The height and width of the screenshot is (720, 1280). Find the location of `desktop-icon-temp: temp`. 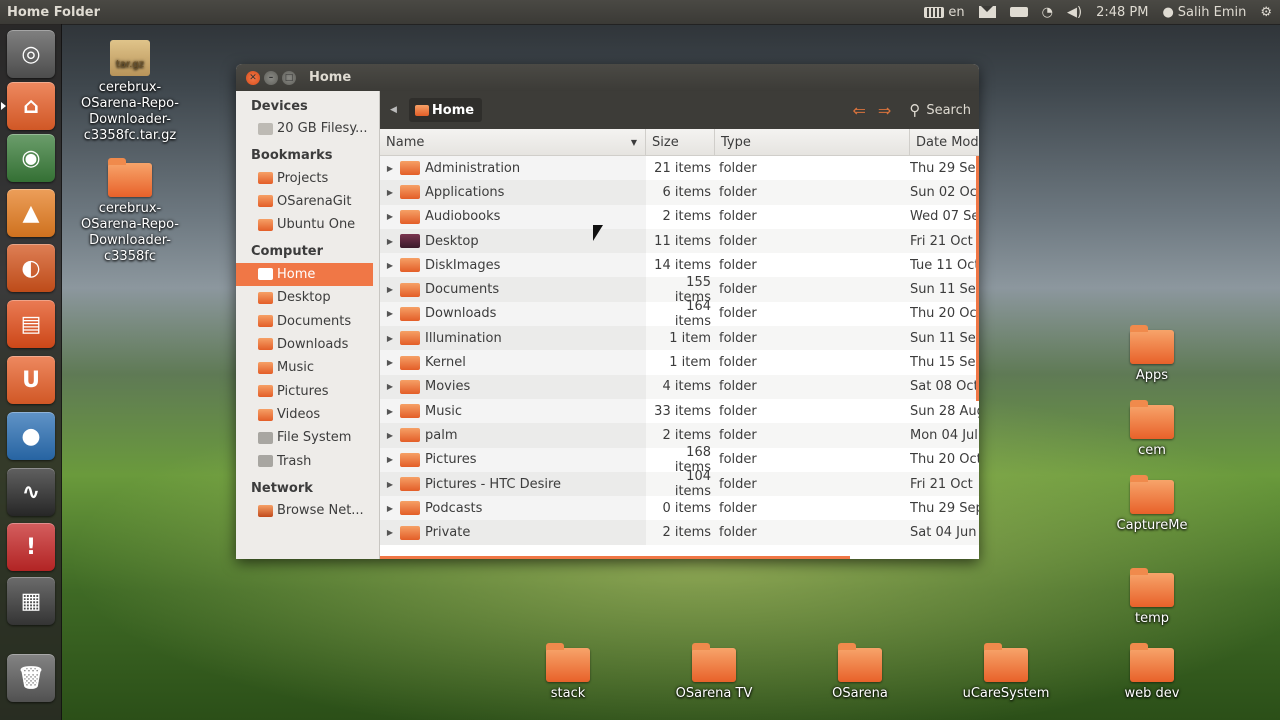

desktop-icon-temp: temp is located at coordinates (1152, 597).